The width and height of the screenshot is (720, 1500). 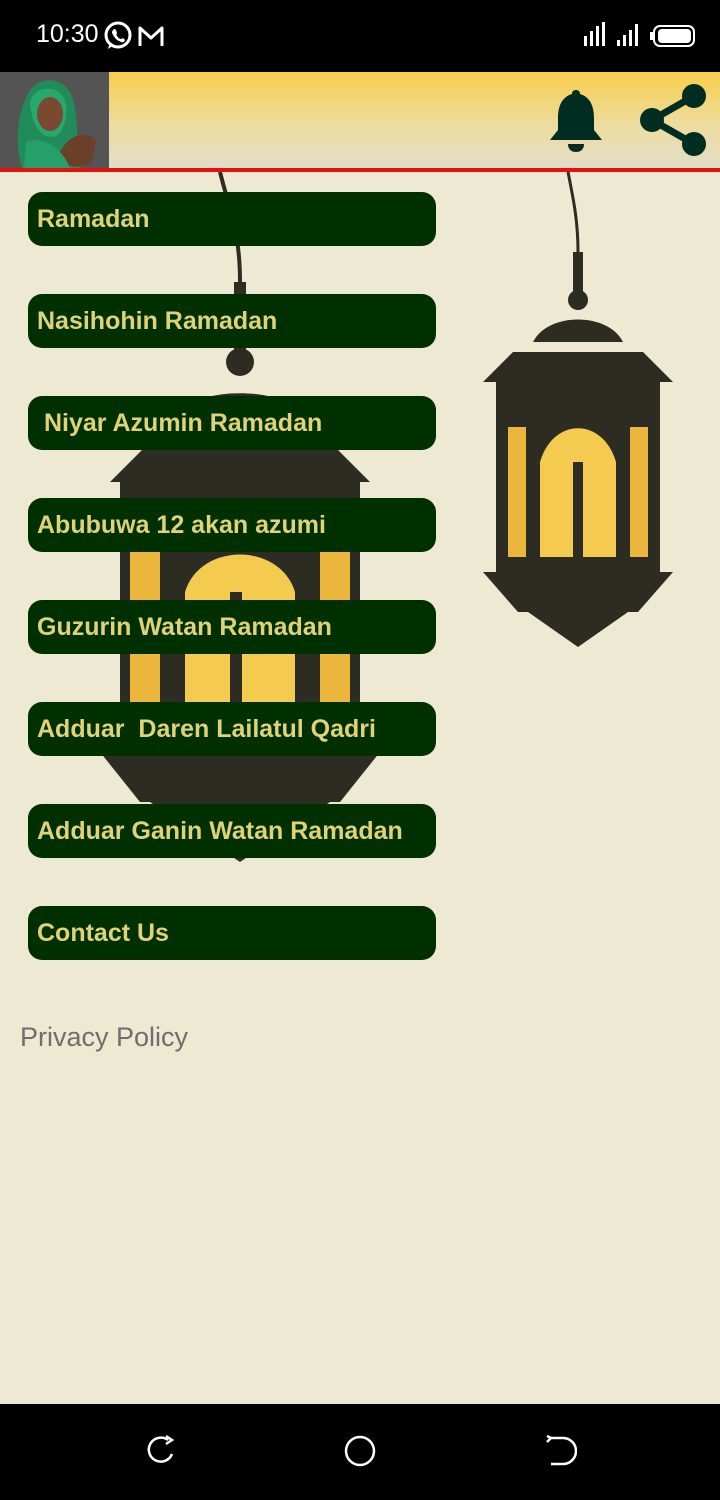 I want to click on gmail-icon, so click(x=151, y=36).